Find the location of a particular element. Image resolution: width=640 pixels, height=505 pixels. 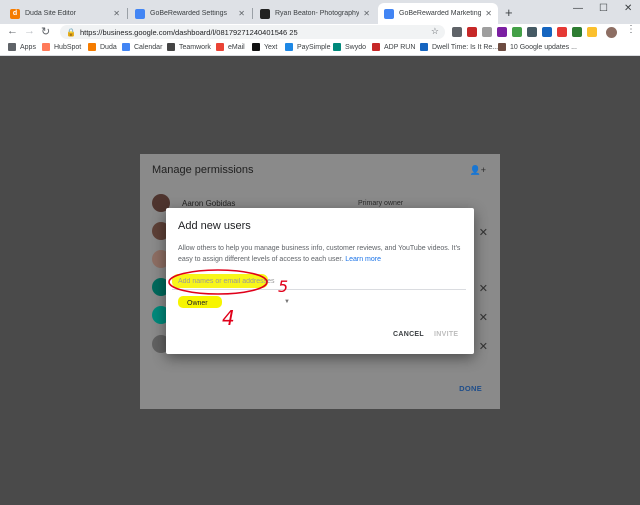

bookmark-yext: Yext is located at coordinates (264, 47).